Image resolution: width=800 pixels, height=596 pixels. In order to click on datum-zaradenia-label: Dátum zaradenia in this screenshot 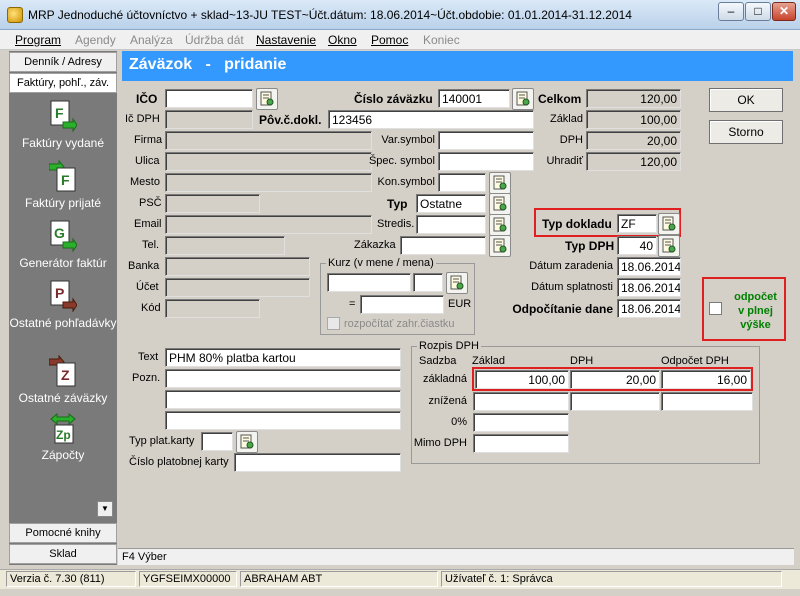, I will do `click(571, 266)`.